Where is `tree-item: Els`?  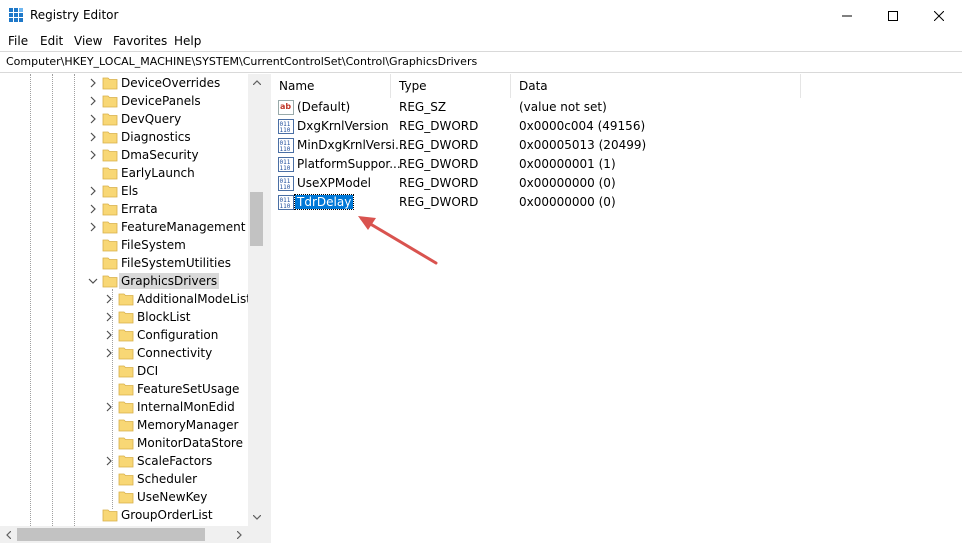 tree-item: Els is located at coordinates (124, 191).